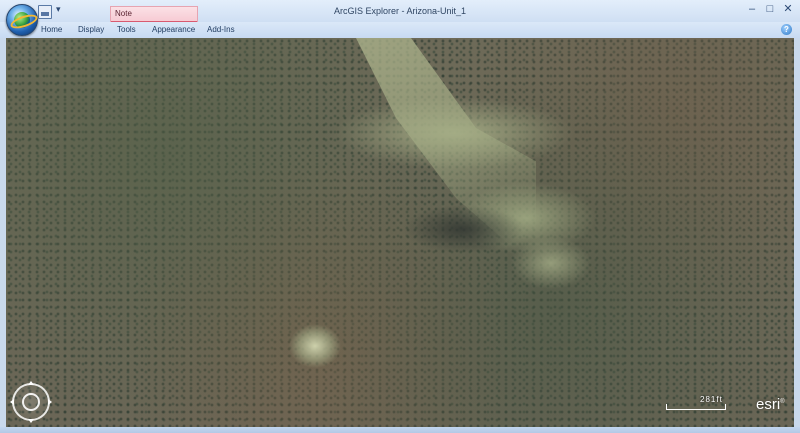  I want to click on minimize-button: –, so click(752, 10).